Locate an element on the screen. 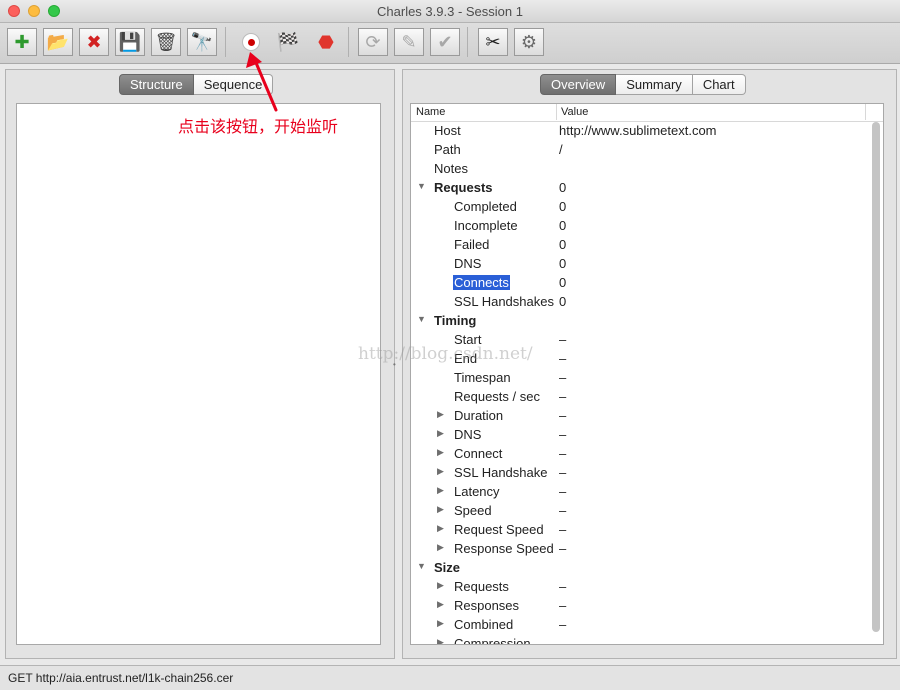 The height and width of the screenshot is (690, 900). row-name: Latency is located at coordinates (477, 491).